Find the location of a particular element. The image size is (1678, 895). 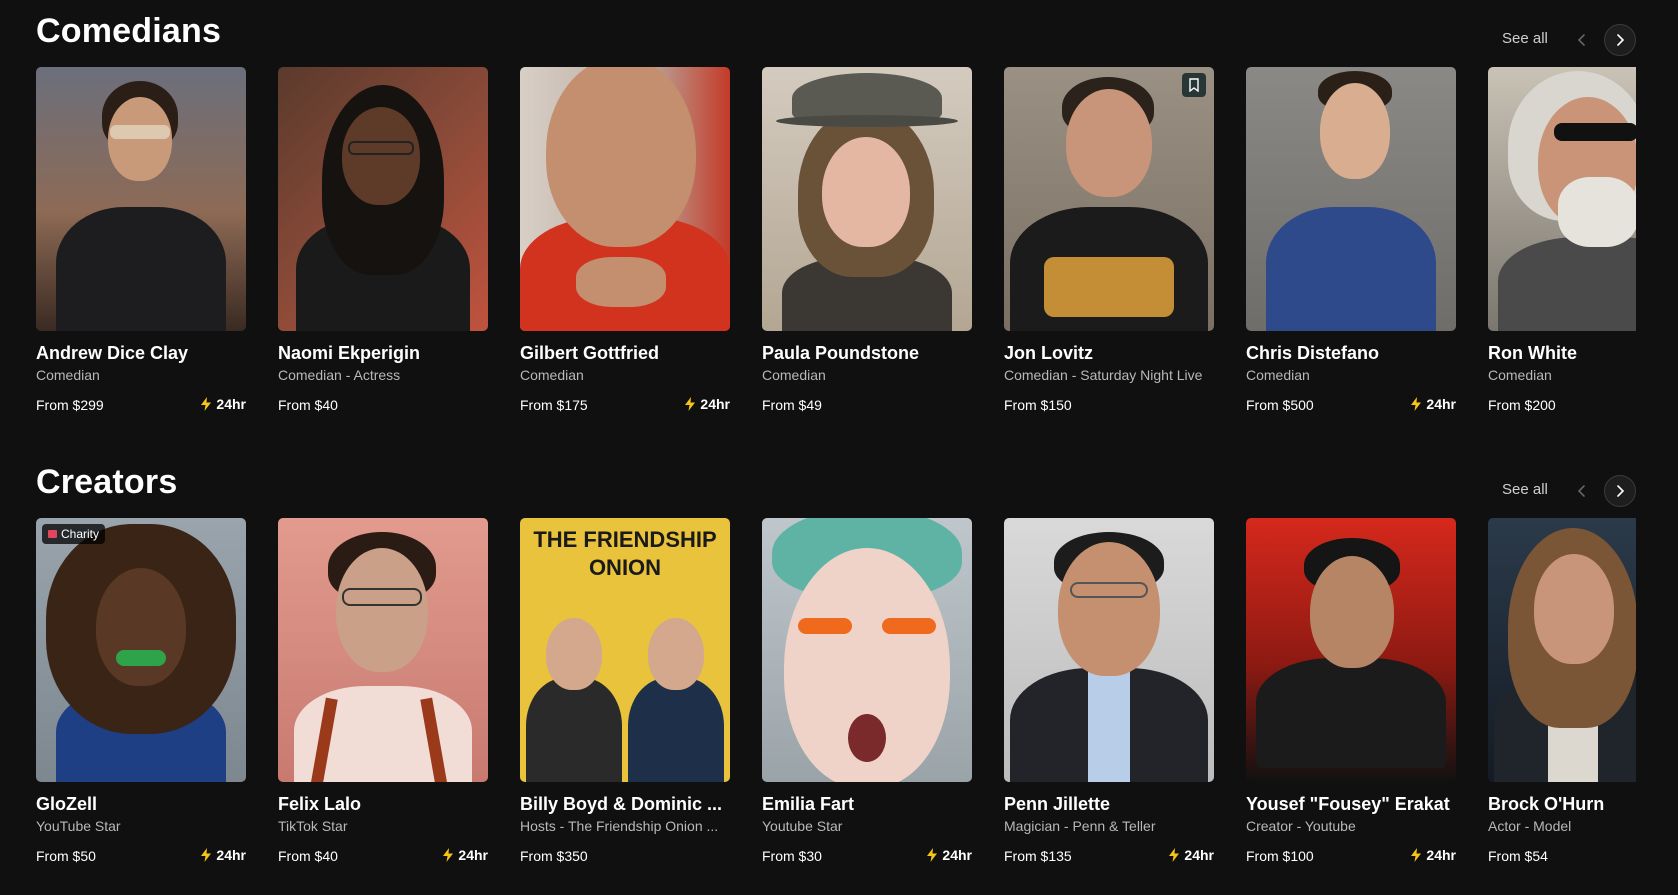

talent-category: Actor - Model is located at coordinates (1530, 826).